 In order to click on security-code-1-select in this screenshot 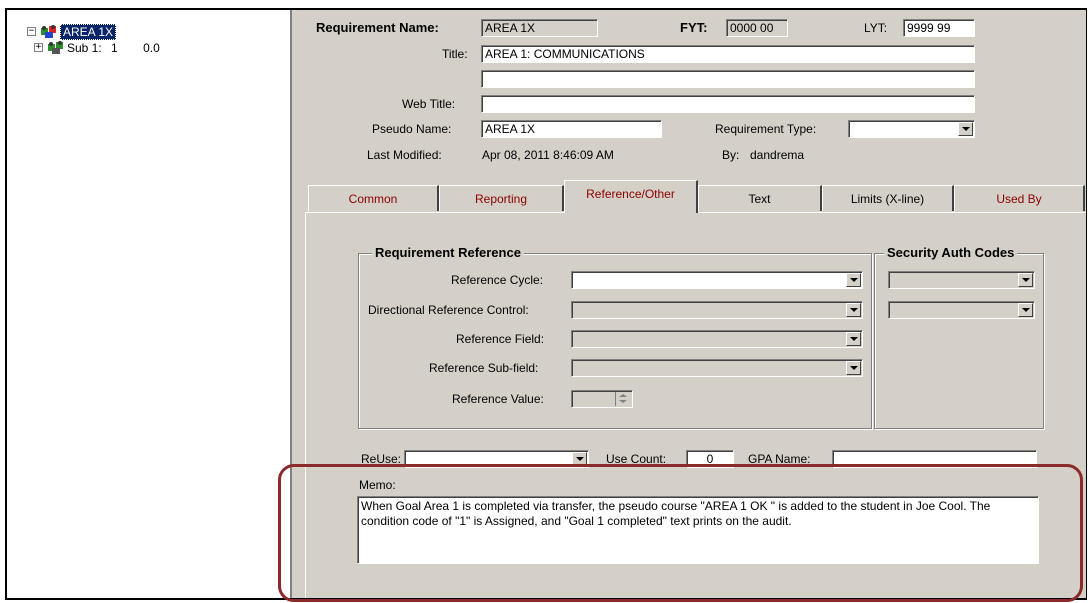, I will do `click(961, 280)`.